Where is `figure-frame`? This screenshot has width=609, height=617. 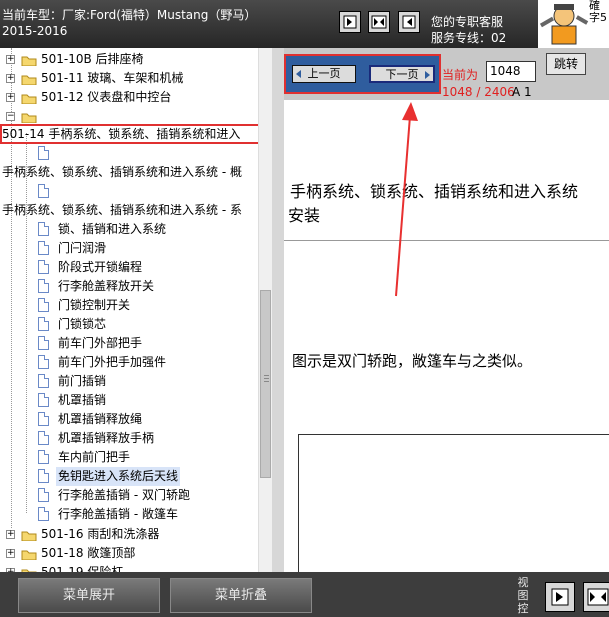 figure-frame is located at coordinates (453, 503).